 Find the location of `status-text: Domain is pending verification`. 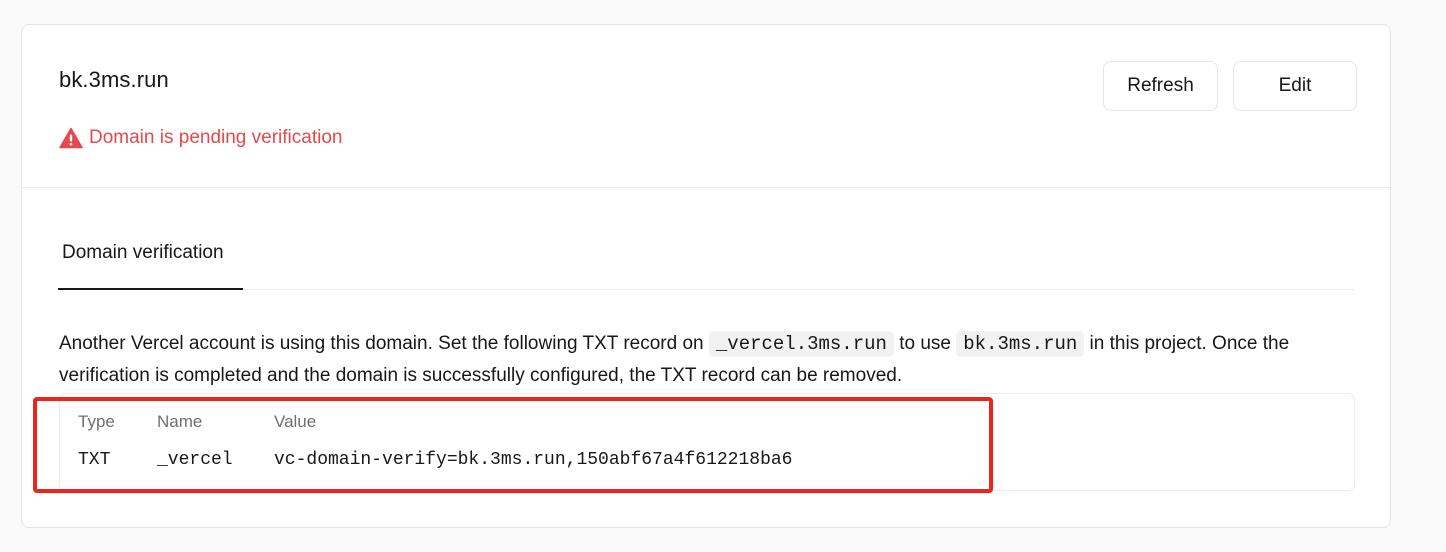

status-text: Domain is pending verification is located at coordinates (216, 137).